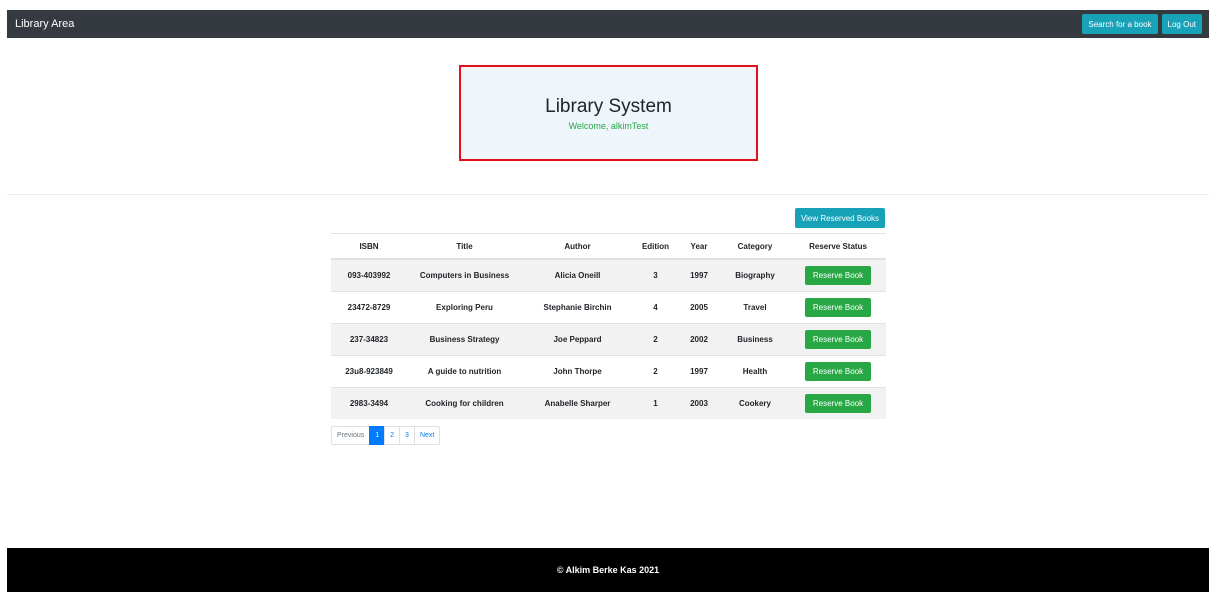 The width and height of the screenshot is (1209, 592). What do you see at coordinates (464, 403) in the screenshot?
I see `cell-title: Cooking for children` at bounding box center [464, 403].